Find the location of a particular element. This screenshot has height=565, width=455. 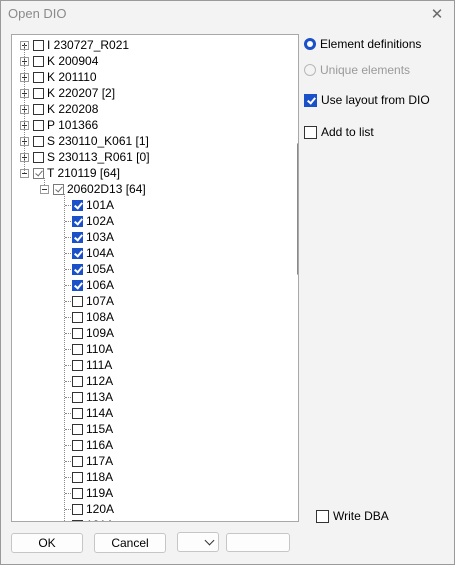

tree-item-label: 114A is located at coordinates (100, 413).